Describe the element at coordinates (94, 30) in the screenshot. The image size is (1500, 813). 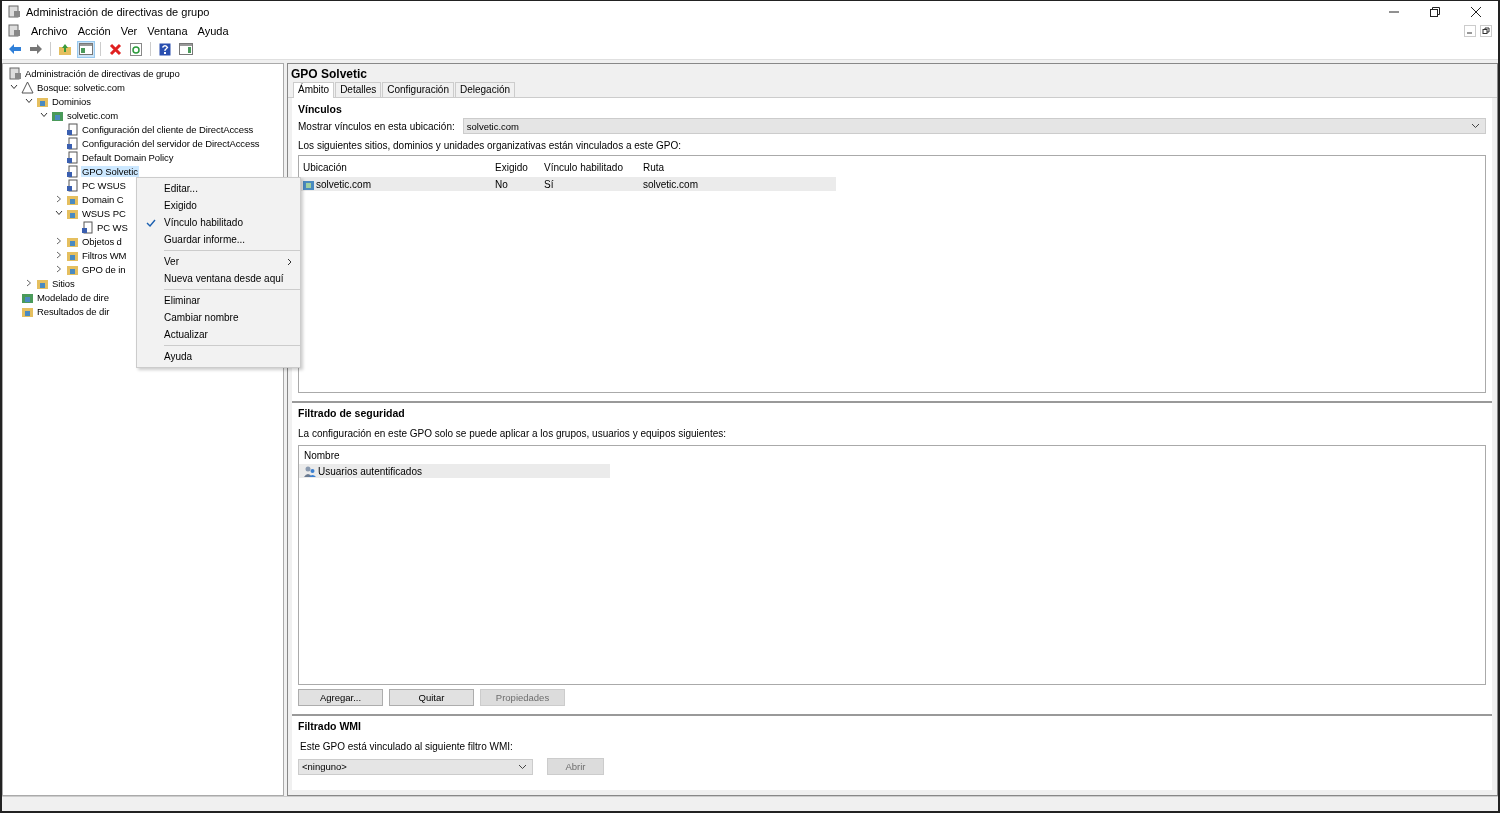
I see `menu-item: Acción` at that location.